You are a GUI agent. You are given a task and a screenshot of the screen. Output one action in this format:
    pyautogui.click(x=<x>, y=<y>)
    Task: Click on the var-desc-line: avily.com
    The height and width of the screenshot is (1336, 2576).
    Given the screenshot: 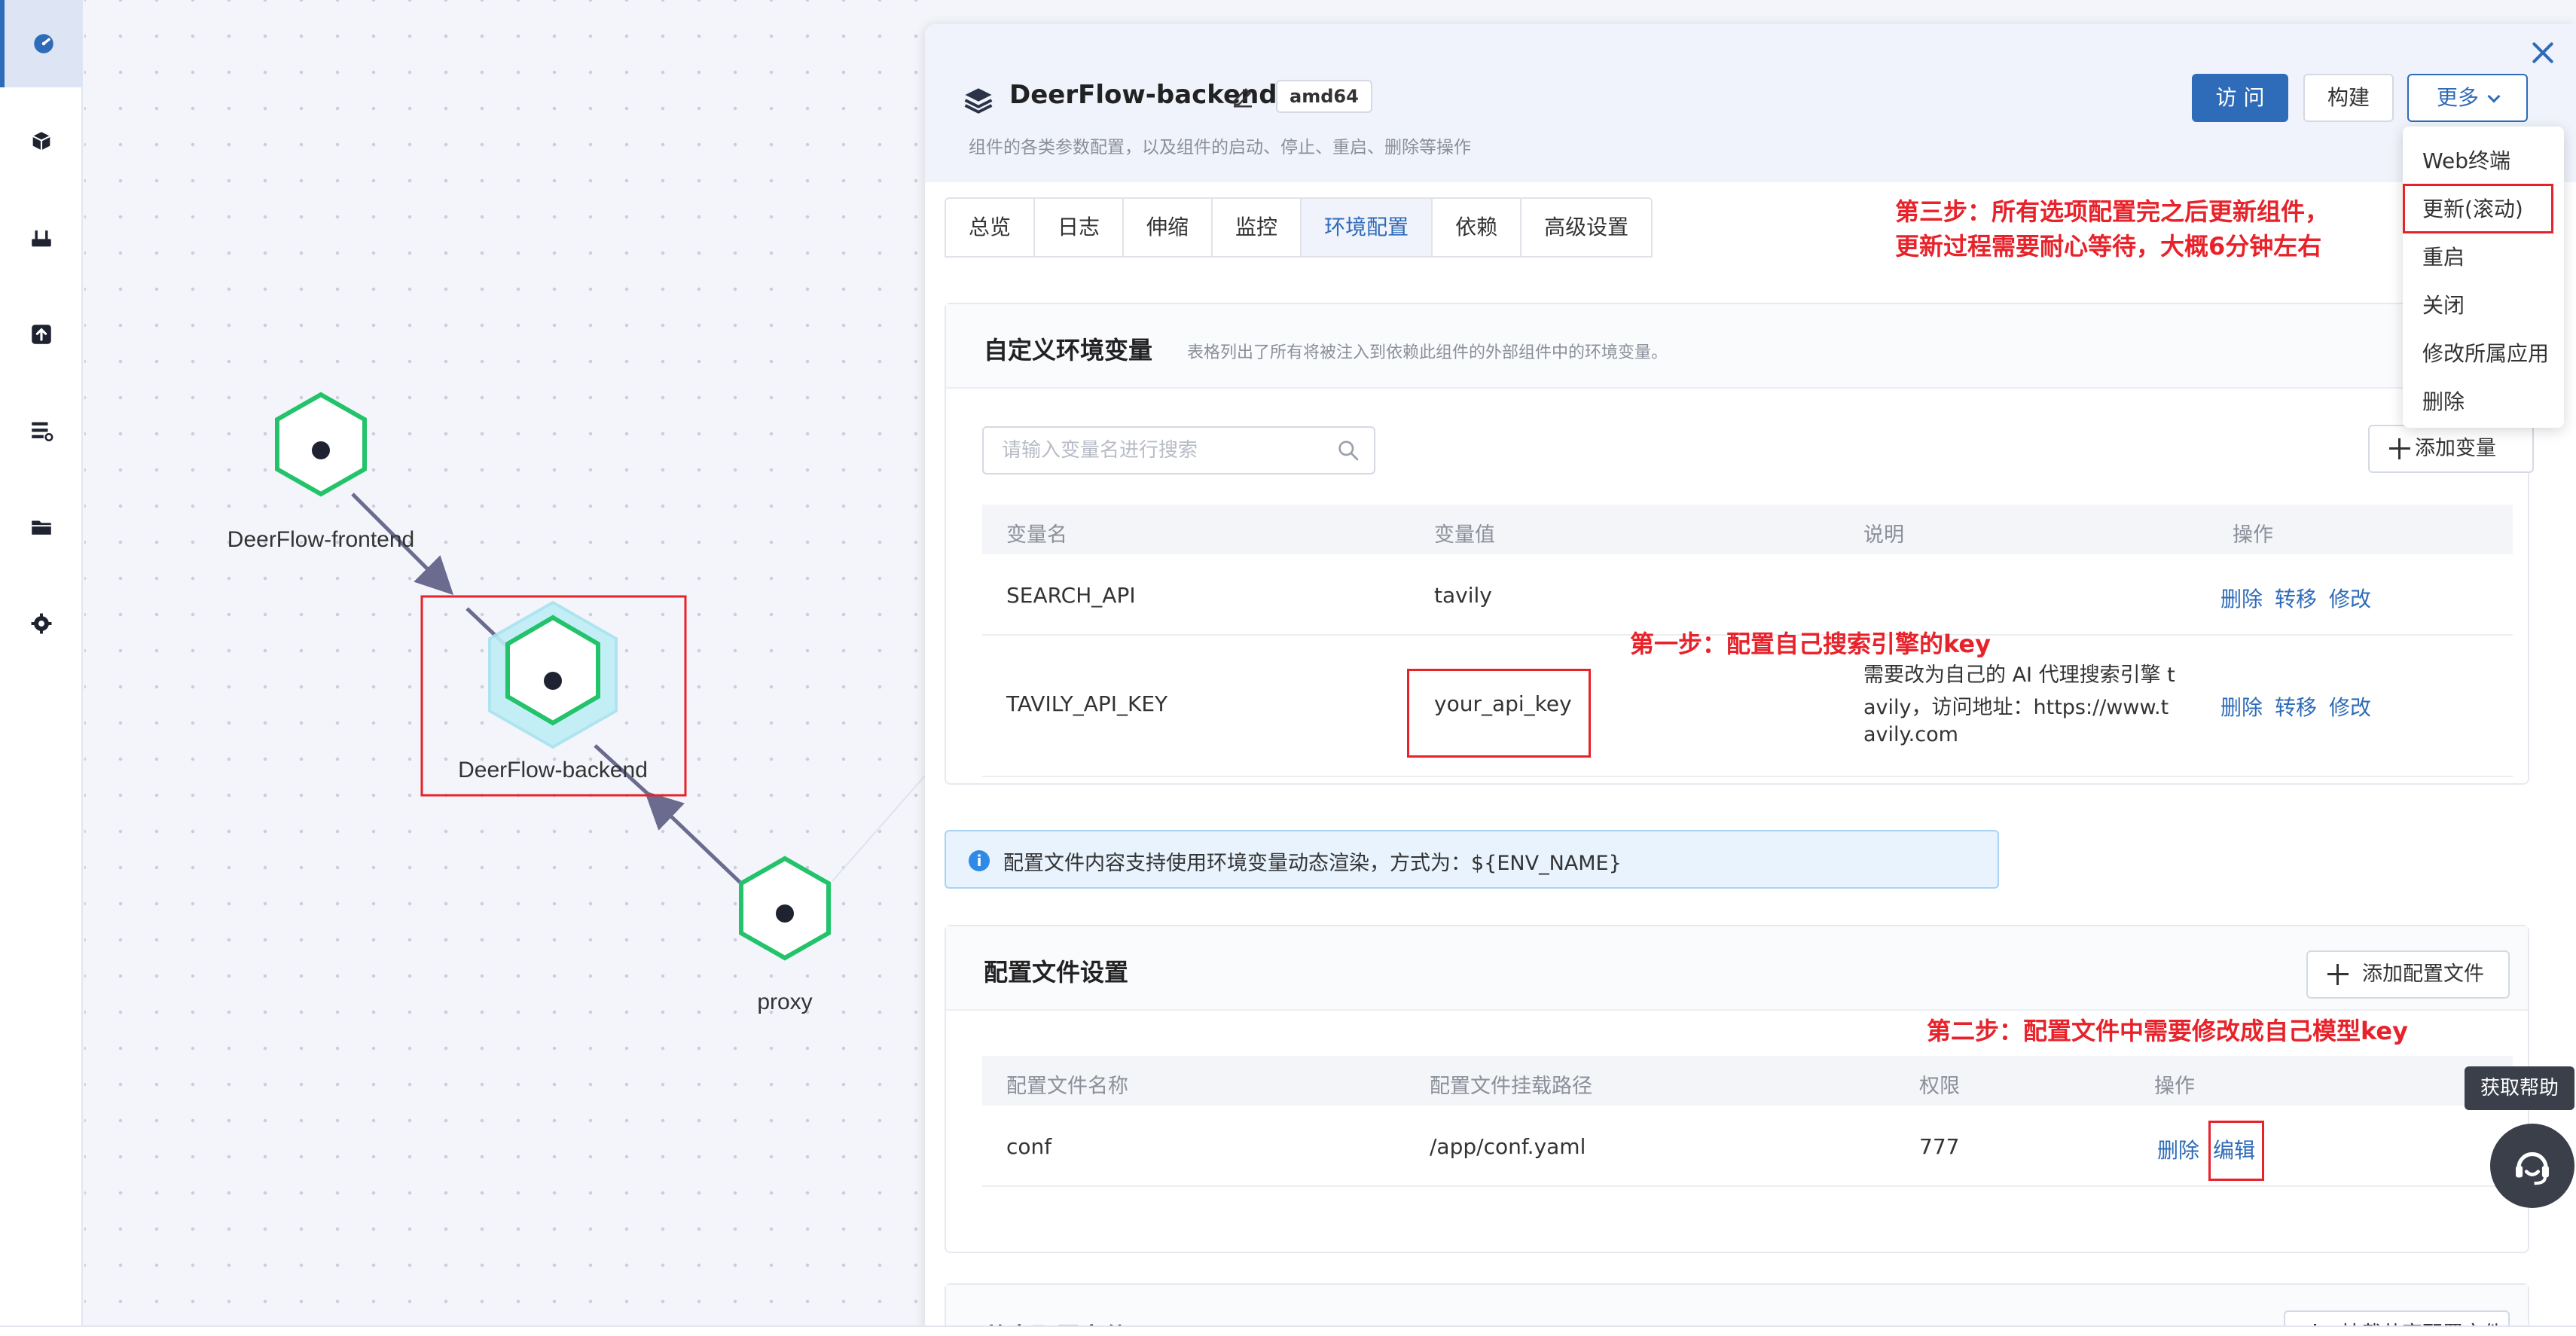 What is the action you would take?
    pyautogui.click(x=1911, y=735)
    